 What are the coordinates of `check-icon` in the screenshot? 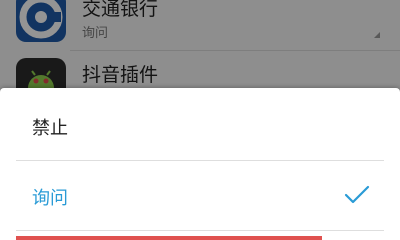 It's located at (357, 194).